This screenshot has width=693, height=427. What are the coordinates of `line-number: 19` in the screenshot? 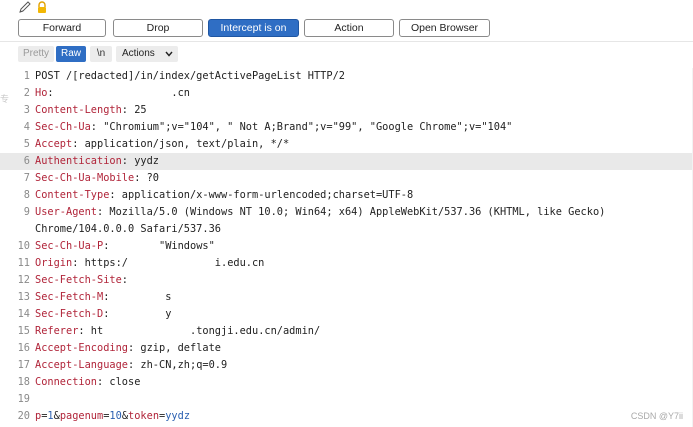 It's located at (23, 399).